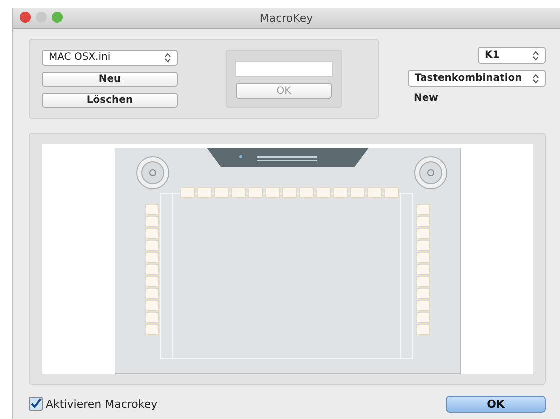 The width and height of the screenshot is (560, 419). What do you see at coordinates (57, 17) in the screenshot?
I see `zoom-icon` at bounding box center [57, 17].